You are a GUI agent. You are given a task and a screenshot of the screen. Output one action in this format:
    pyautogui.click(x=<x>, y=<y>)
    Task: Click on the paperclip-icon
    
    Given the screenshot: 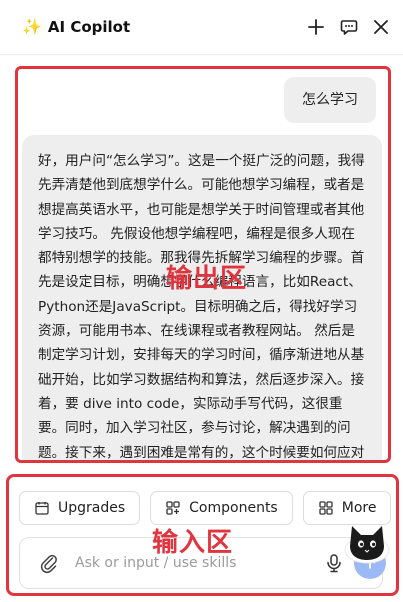 What is the action you would take?
    pyautogui.click(x=48, y=564)
    